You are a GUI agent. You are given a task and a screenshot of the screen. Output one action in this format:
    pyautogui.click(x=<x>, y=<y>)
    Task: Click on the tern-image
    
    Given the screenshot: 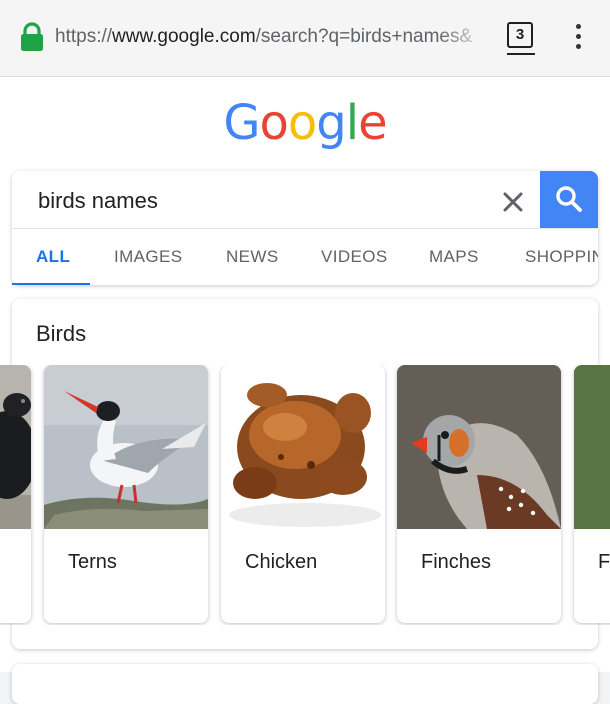 What is the action you would take?
    pyautogui.click(x=126, y=447)
    